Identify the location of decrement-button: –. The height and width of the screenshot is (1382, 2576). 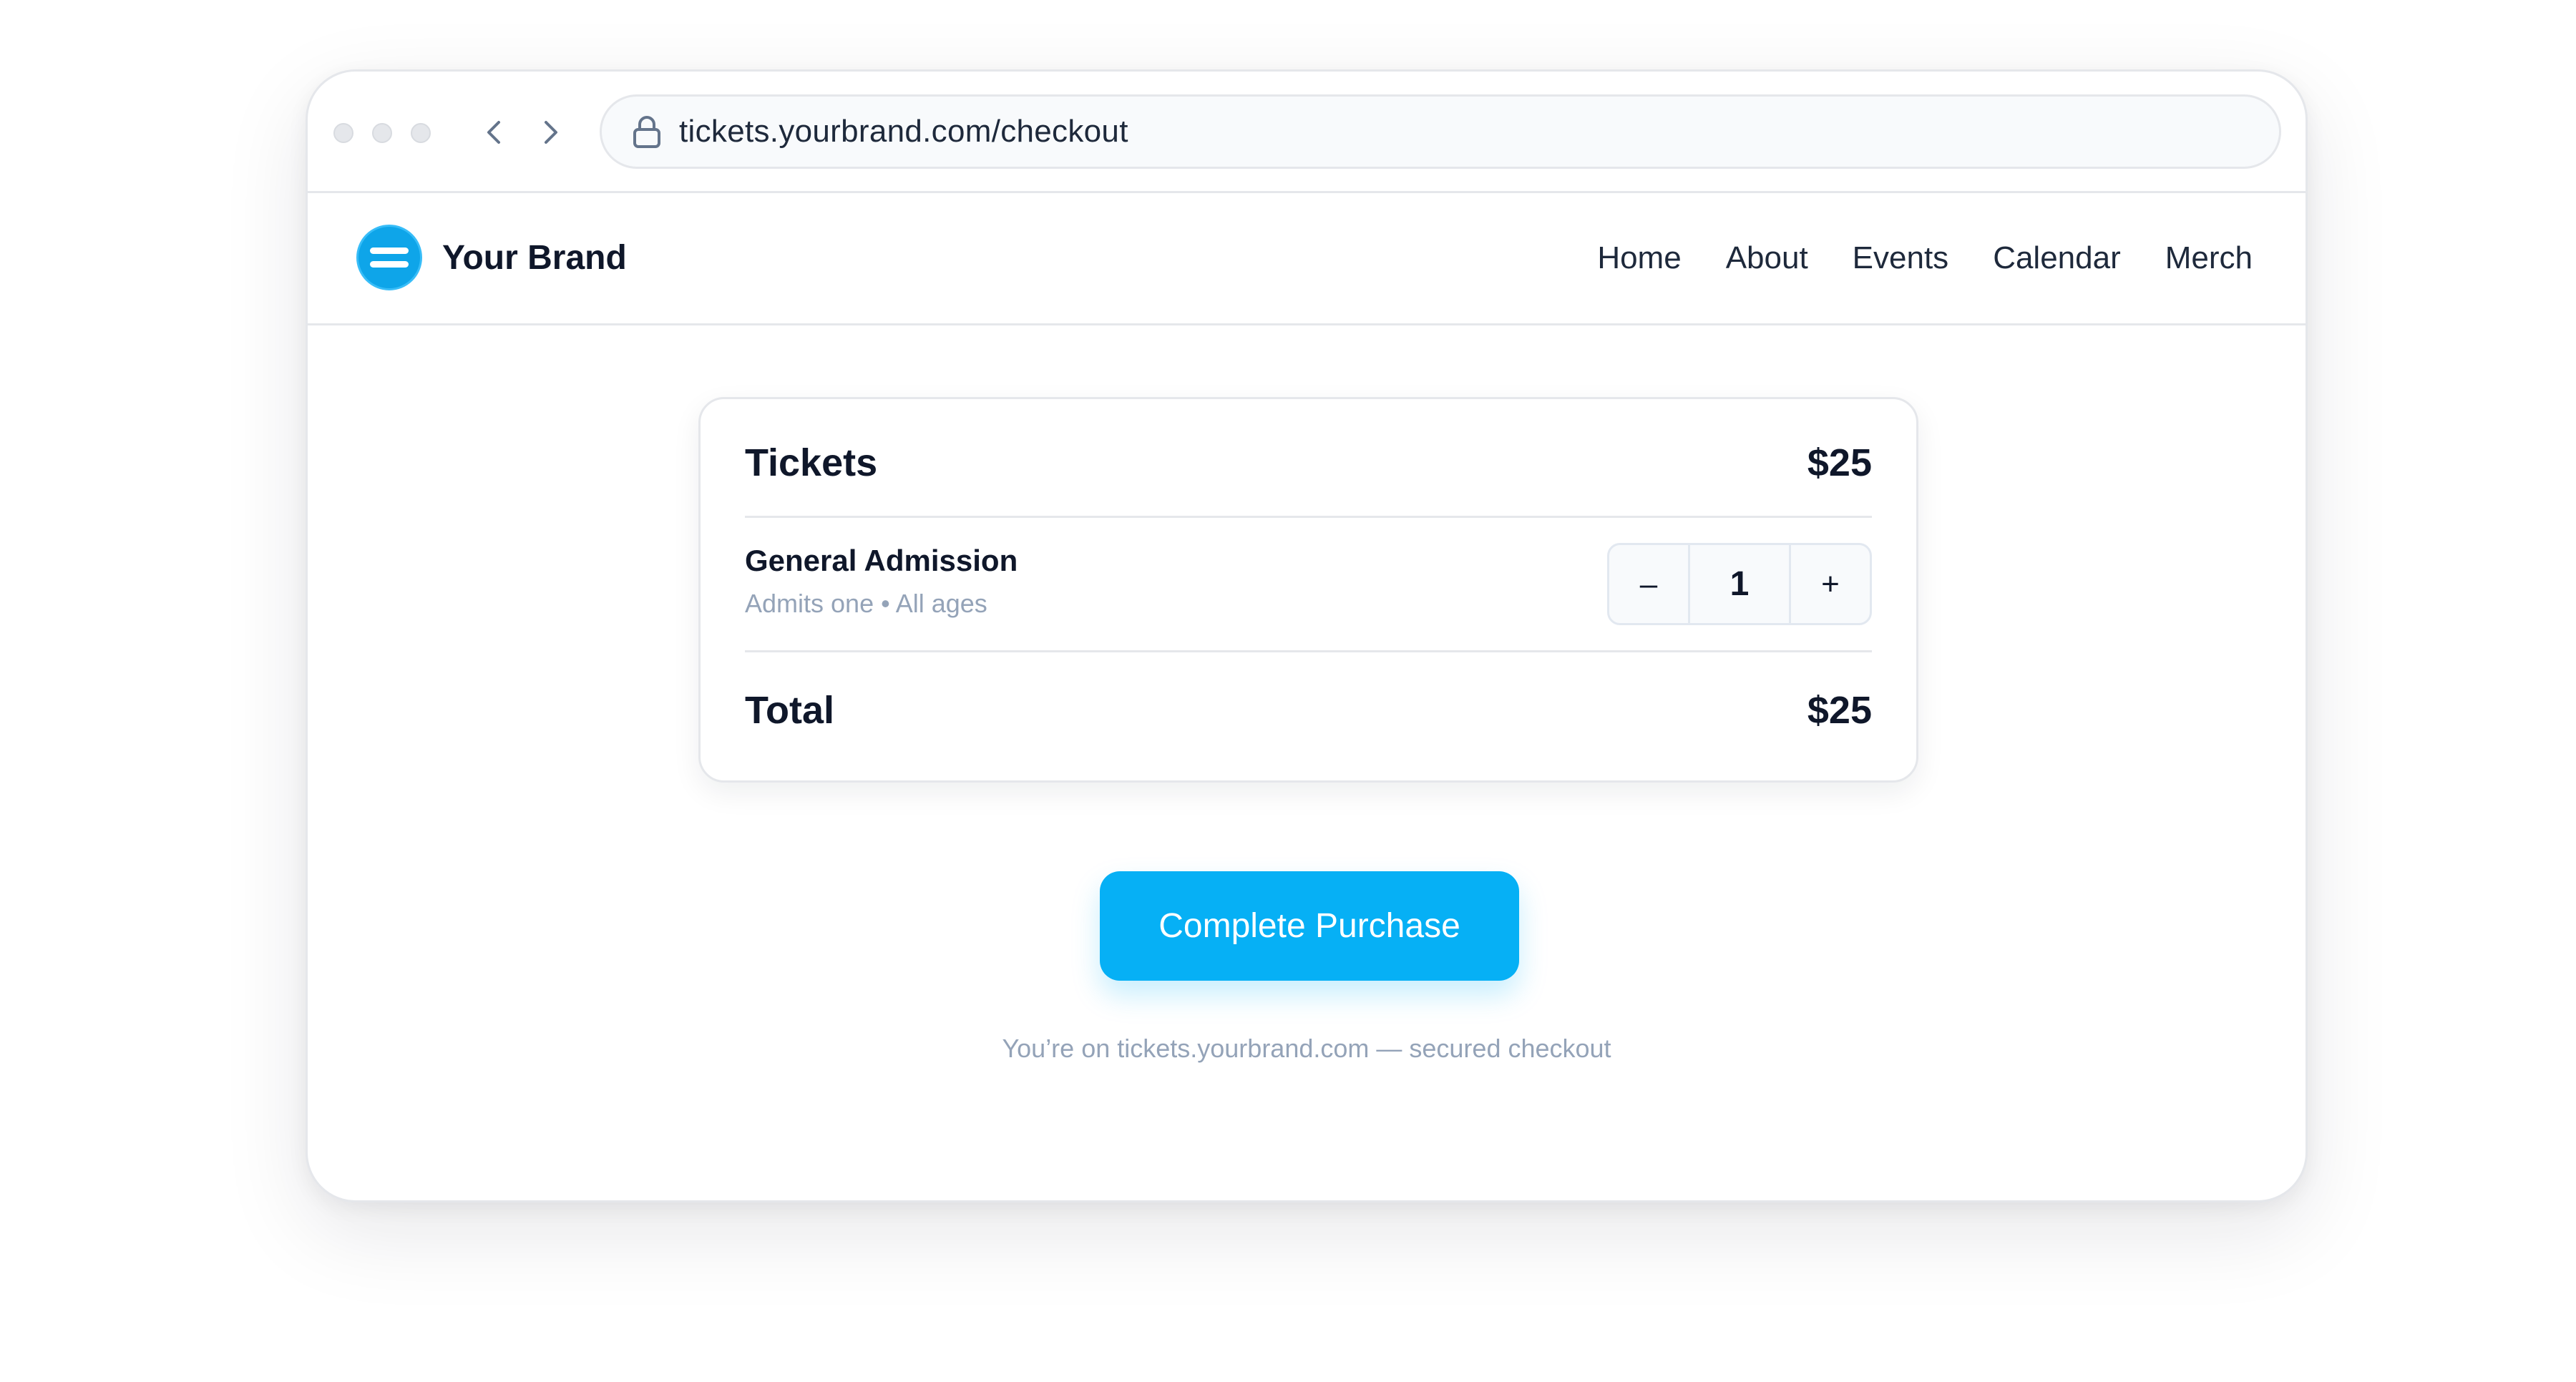
(1648, 584).